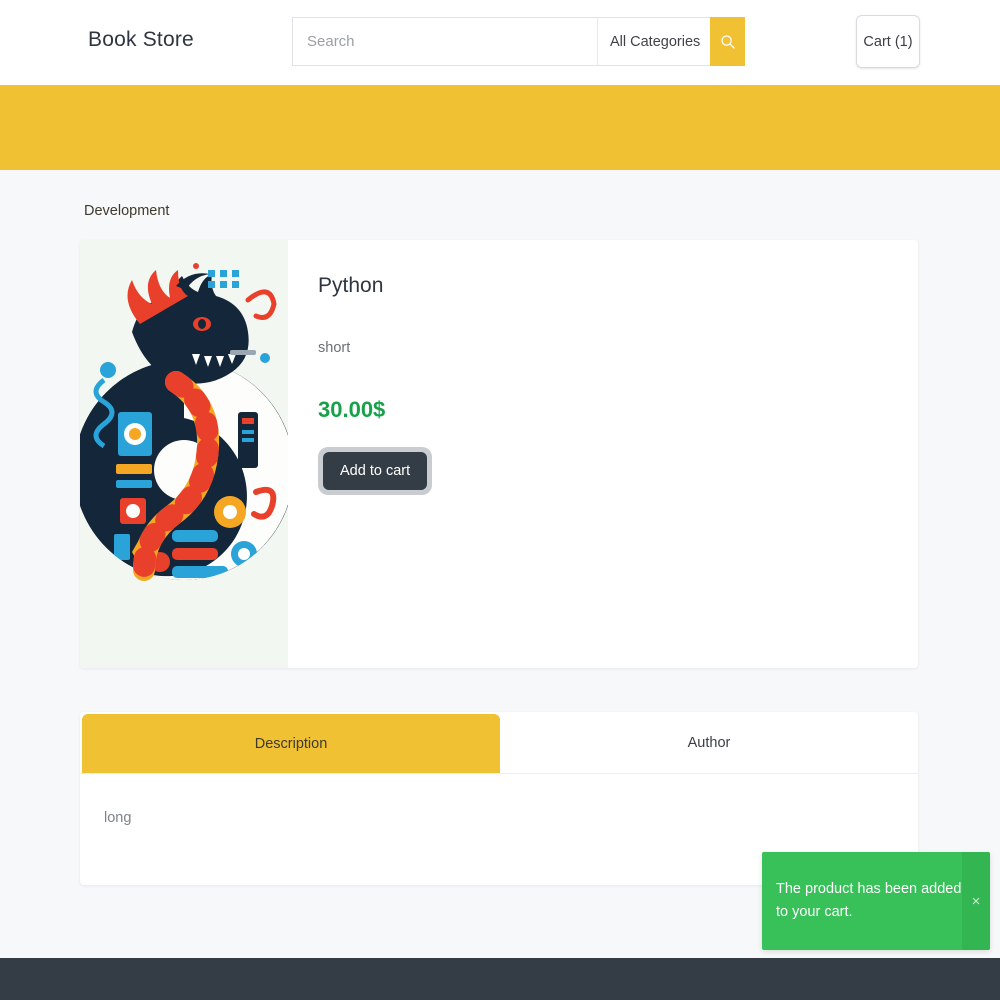 The width and height of the screenshot is (1000, 1000). Describe the element at coordinates (118, 818) in the screenshot. I see `tab-panel-description: long` at that location.